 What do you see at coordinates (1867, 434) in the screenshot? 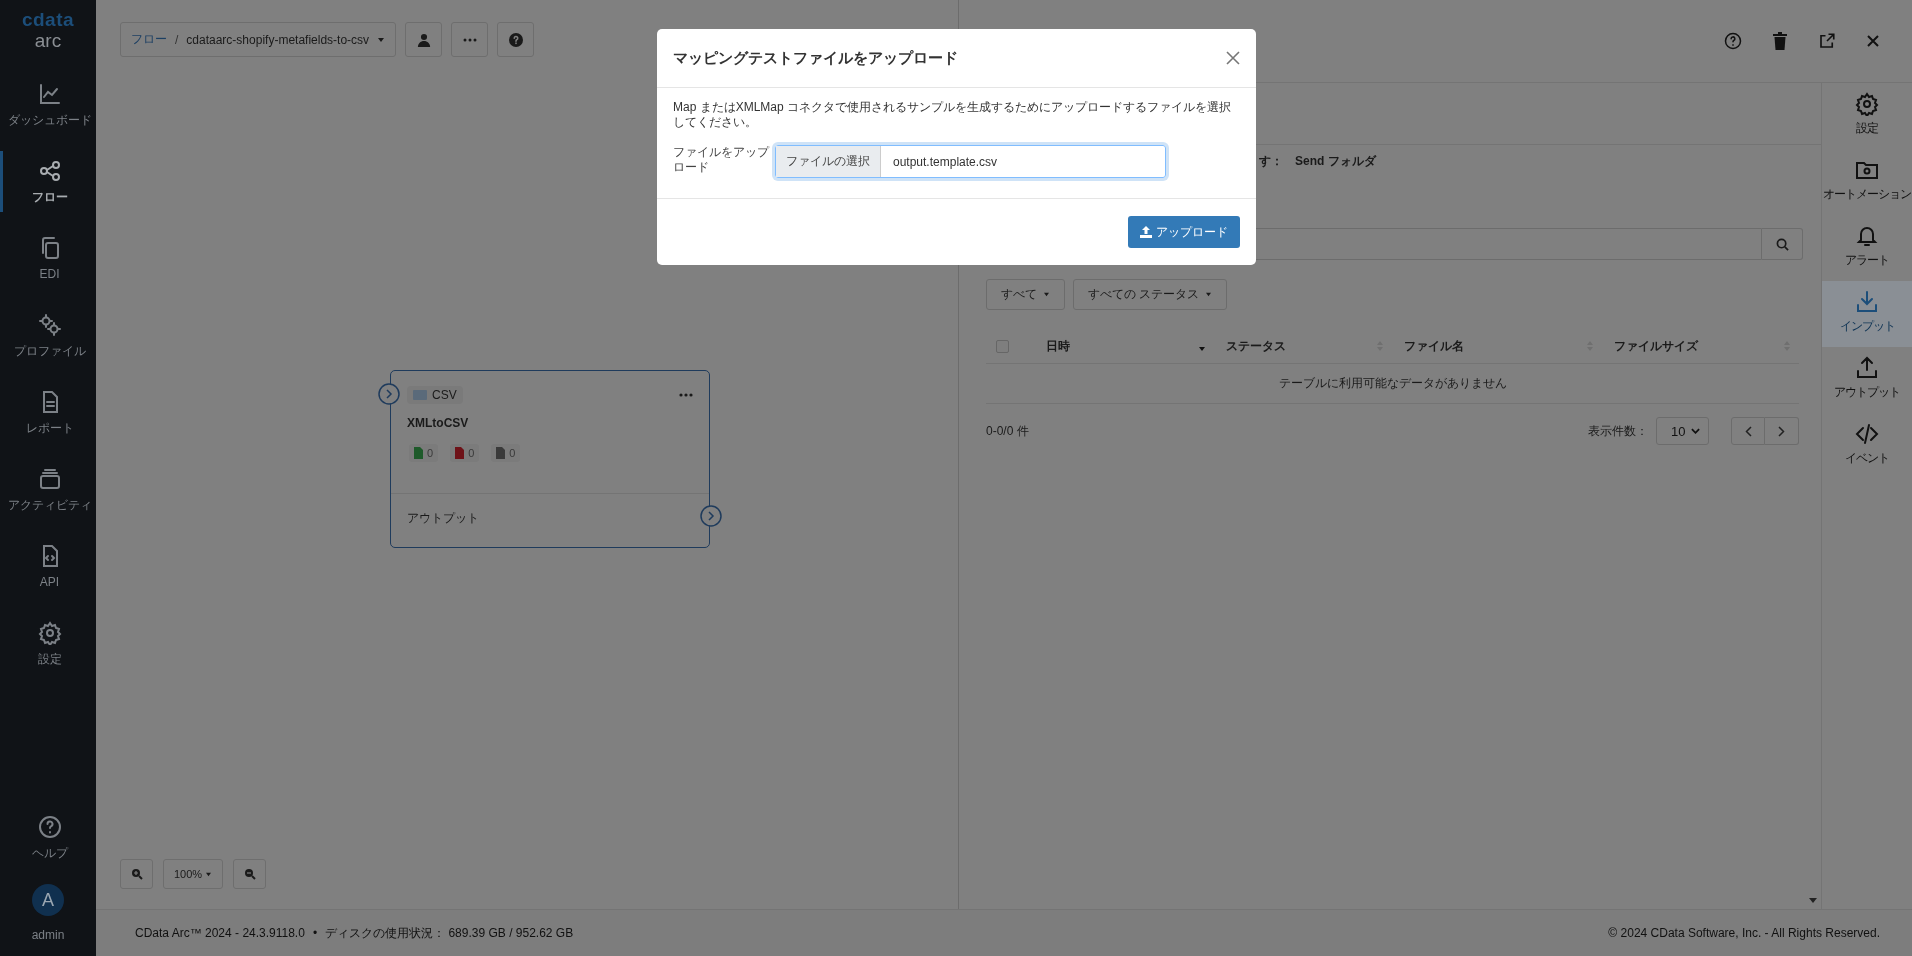
I see `code-icon` at bounding box center [1867, 434].